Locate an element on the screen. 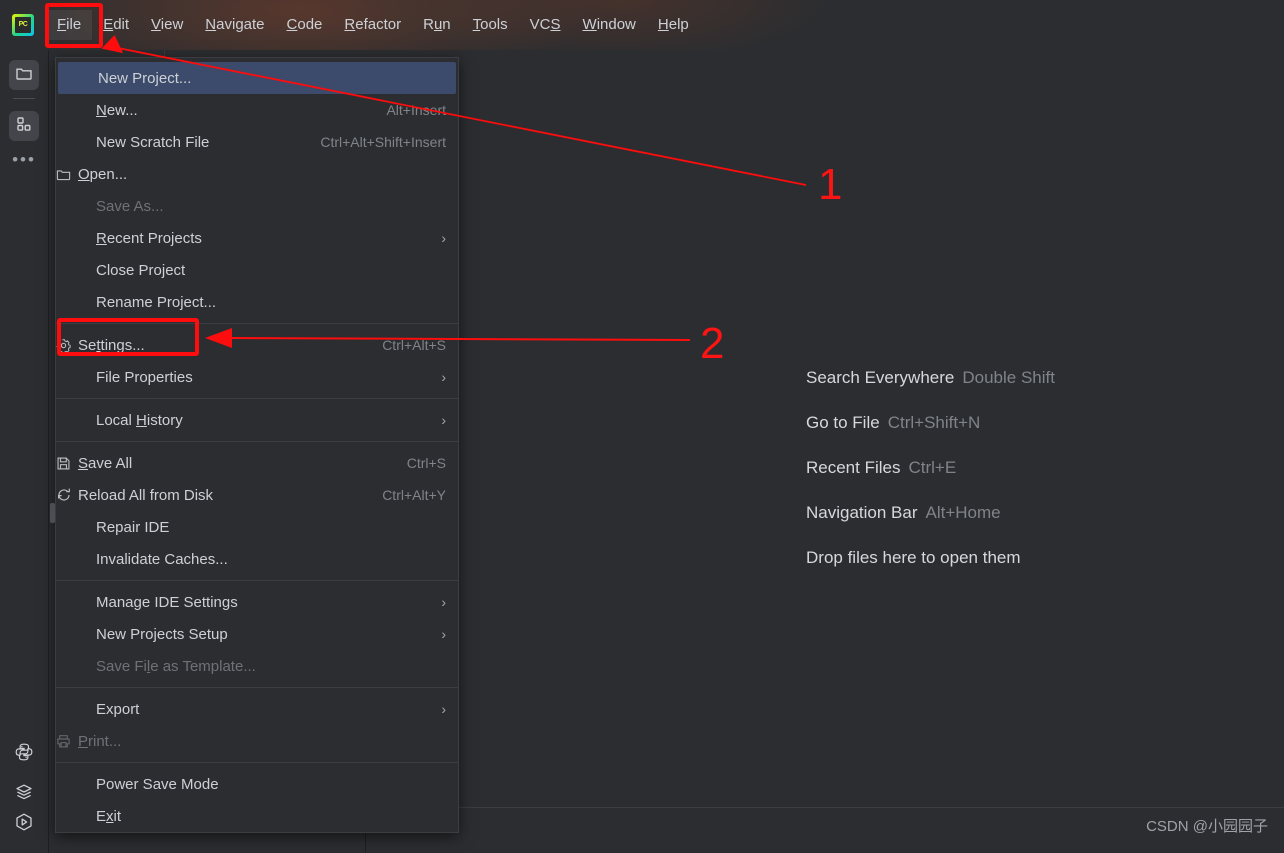  menubar-item-label: VCS is located at coordinates (545, 24).